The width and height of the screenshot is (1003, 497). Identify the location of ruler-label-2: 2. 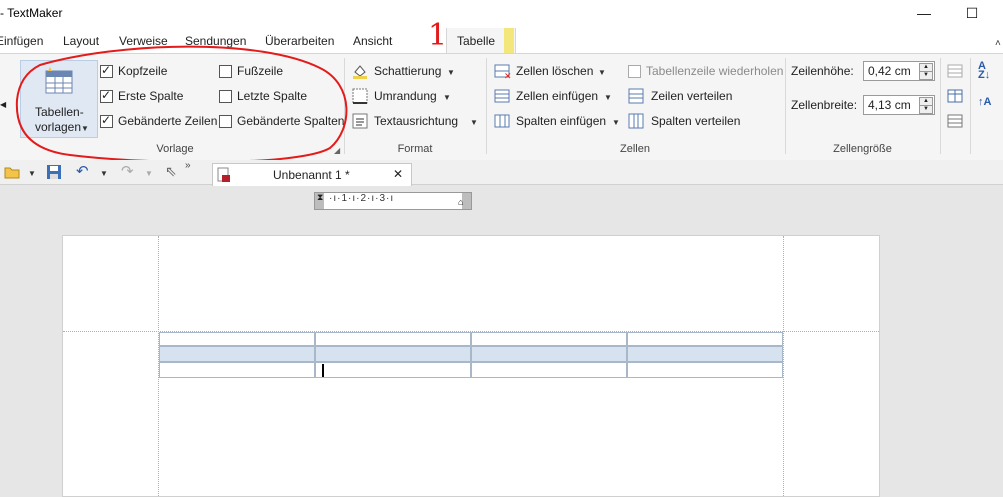
(364, 198).